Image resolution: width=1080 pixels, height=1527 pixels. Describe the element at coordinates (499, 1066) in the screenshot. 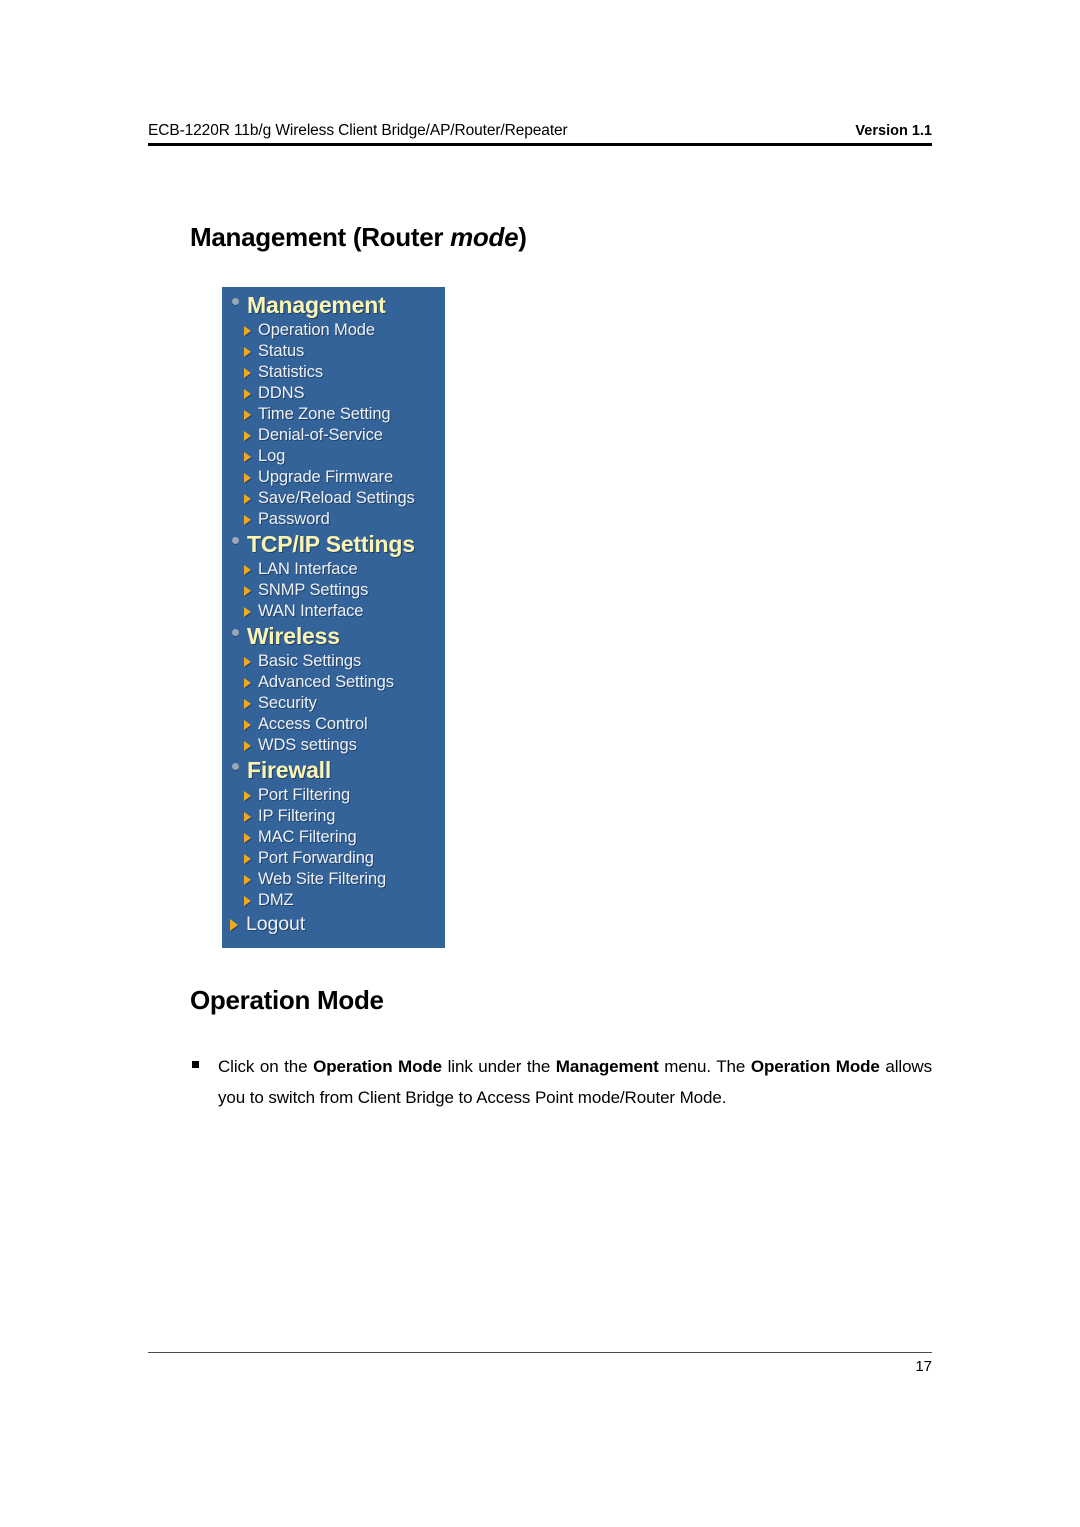

I see `paragraph-run-2: link under the` at that location.